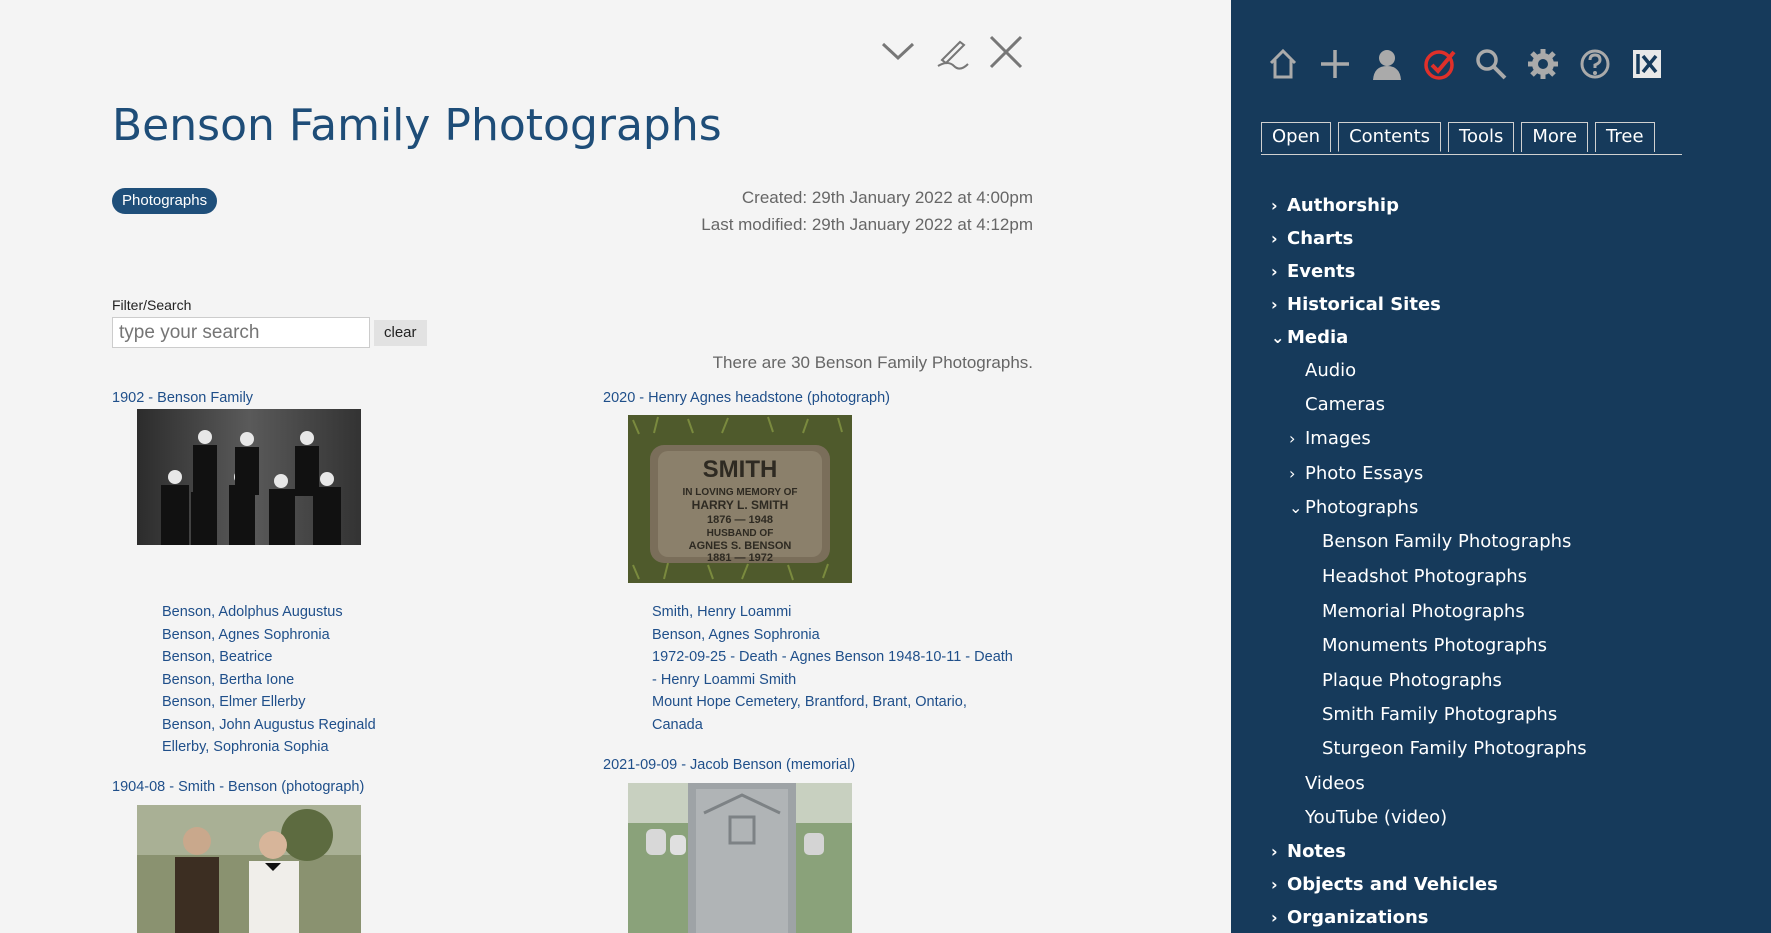  What do you see at coordinates (872, 362) in the screenshot?
I see `results-count: There are 30 Benson Family Photographs.` at bounding box center [872, 362].